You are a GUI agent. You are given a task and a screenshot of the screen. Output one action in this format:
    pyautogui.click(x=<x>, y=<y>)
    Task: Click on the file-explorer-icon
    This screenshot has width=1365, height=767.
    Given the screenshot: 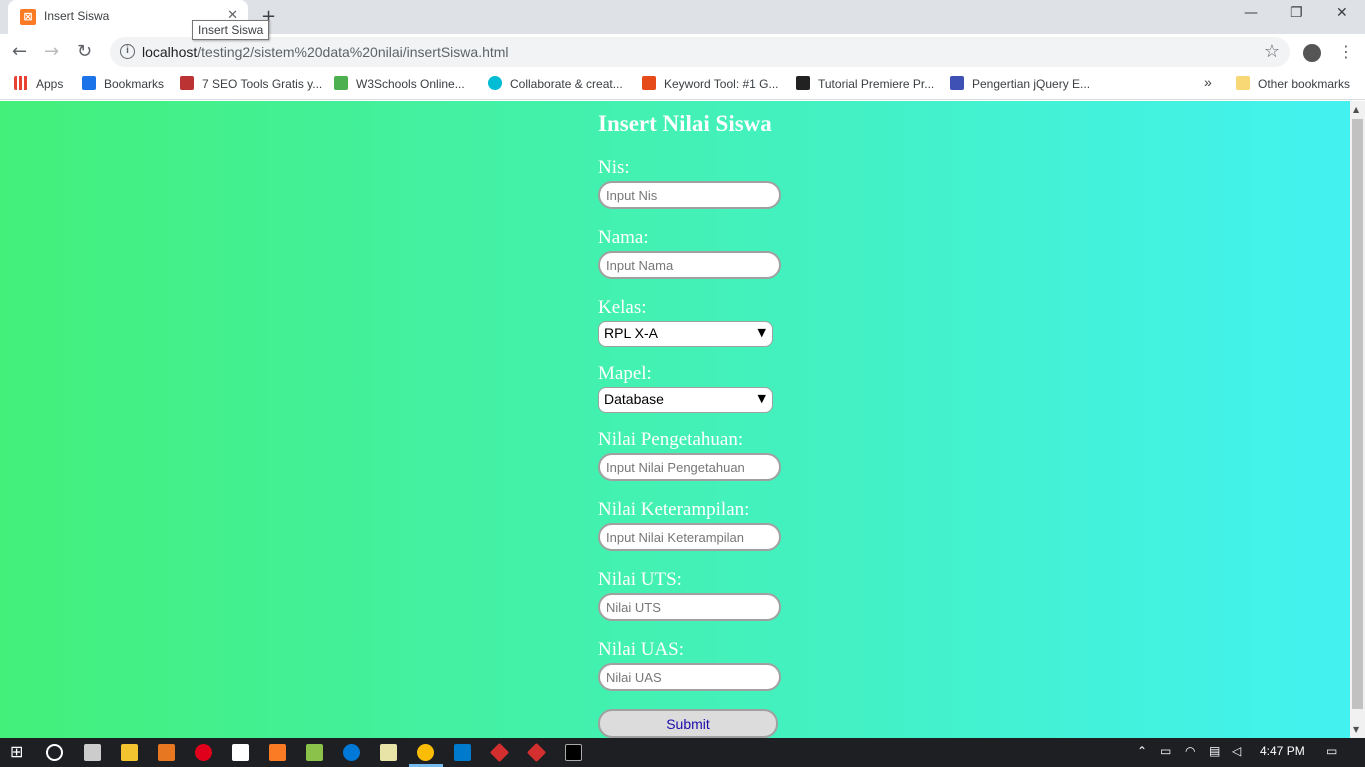 What is the action you would take?
    pyautogui.click(x=129, y=752)
    